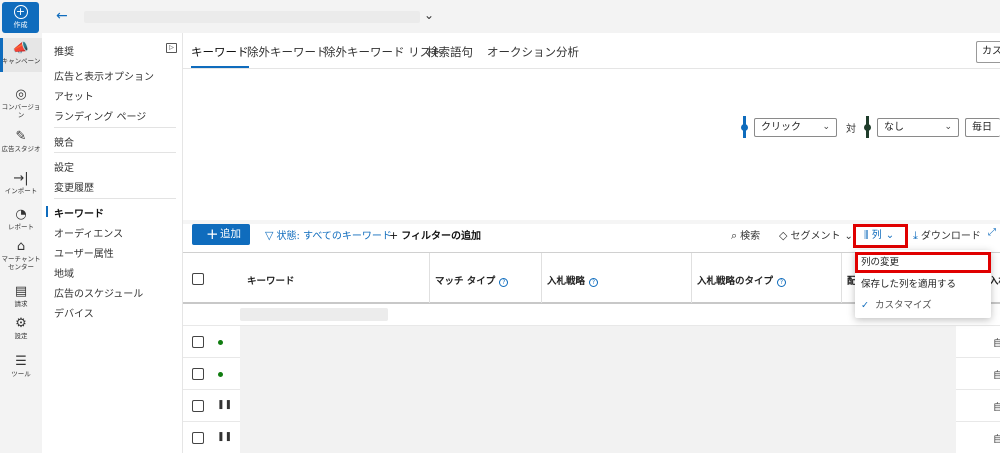 The height and width of the screenshot is (453, 1000). I want to click on megaphone-icon: 📣, so click(21, 48).